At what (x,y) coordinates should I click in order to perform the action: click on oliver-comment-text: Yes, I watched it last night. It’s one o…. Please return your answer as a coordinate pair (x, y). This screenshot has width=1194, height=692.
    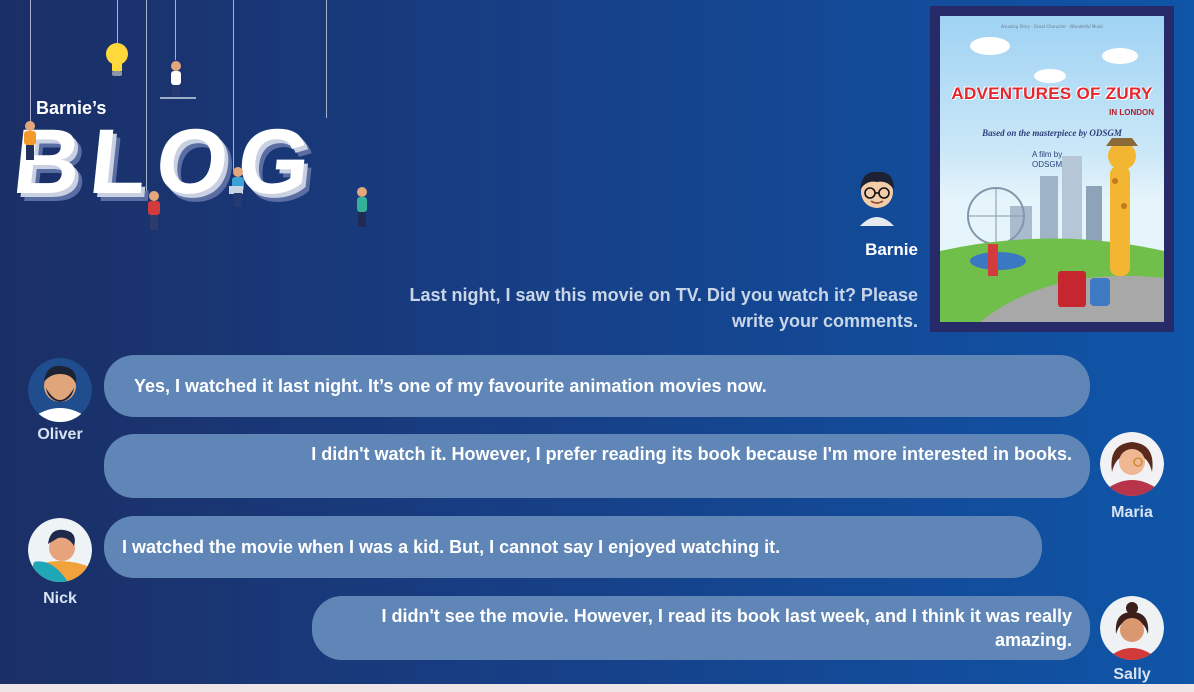
    Looking at the image, I should click on (450, 386).